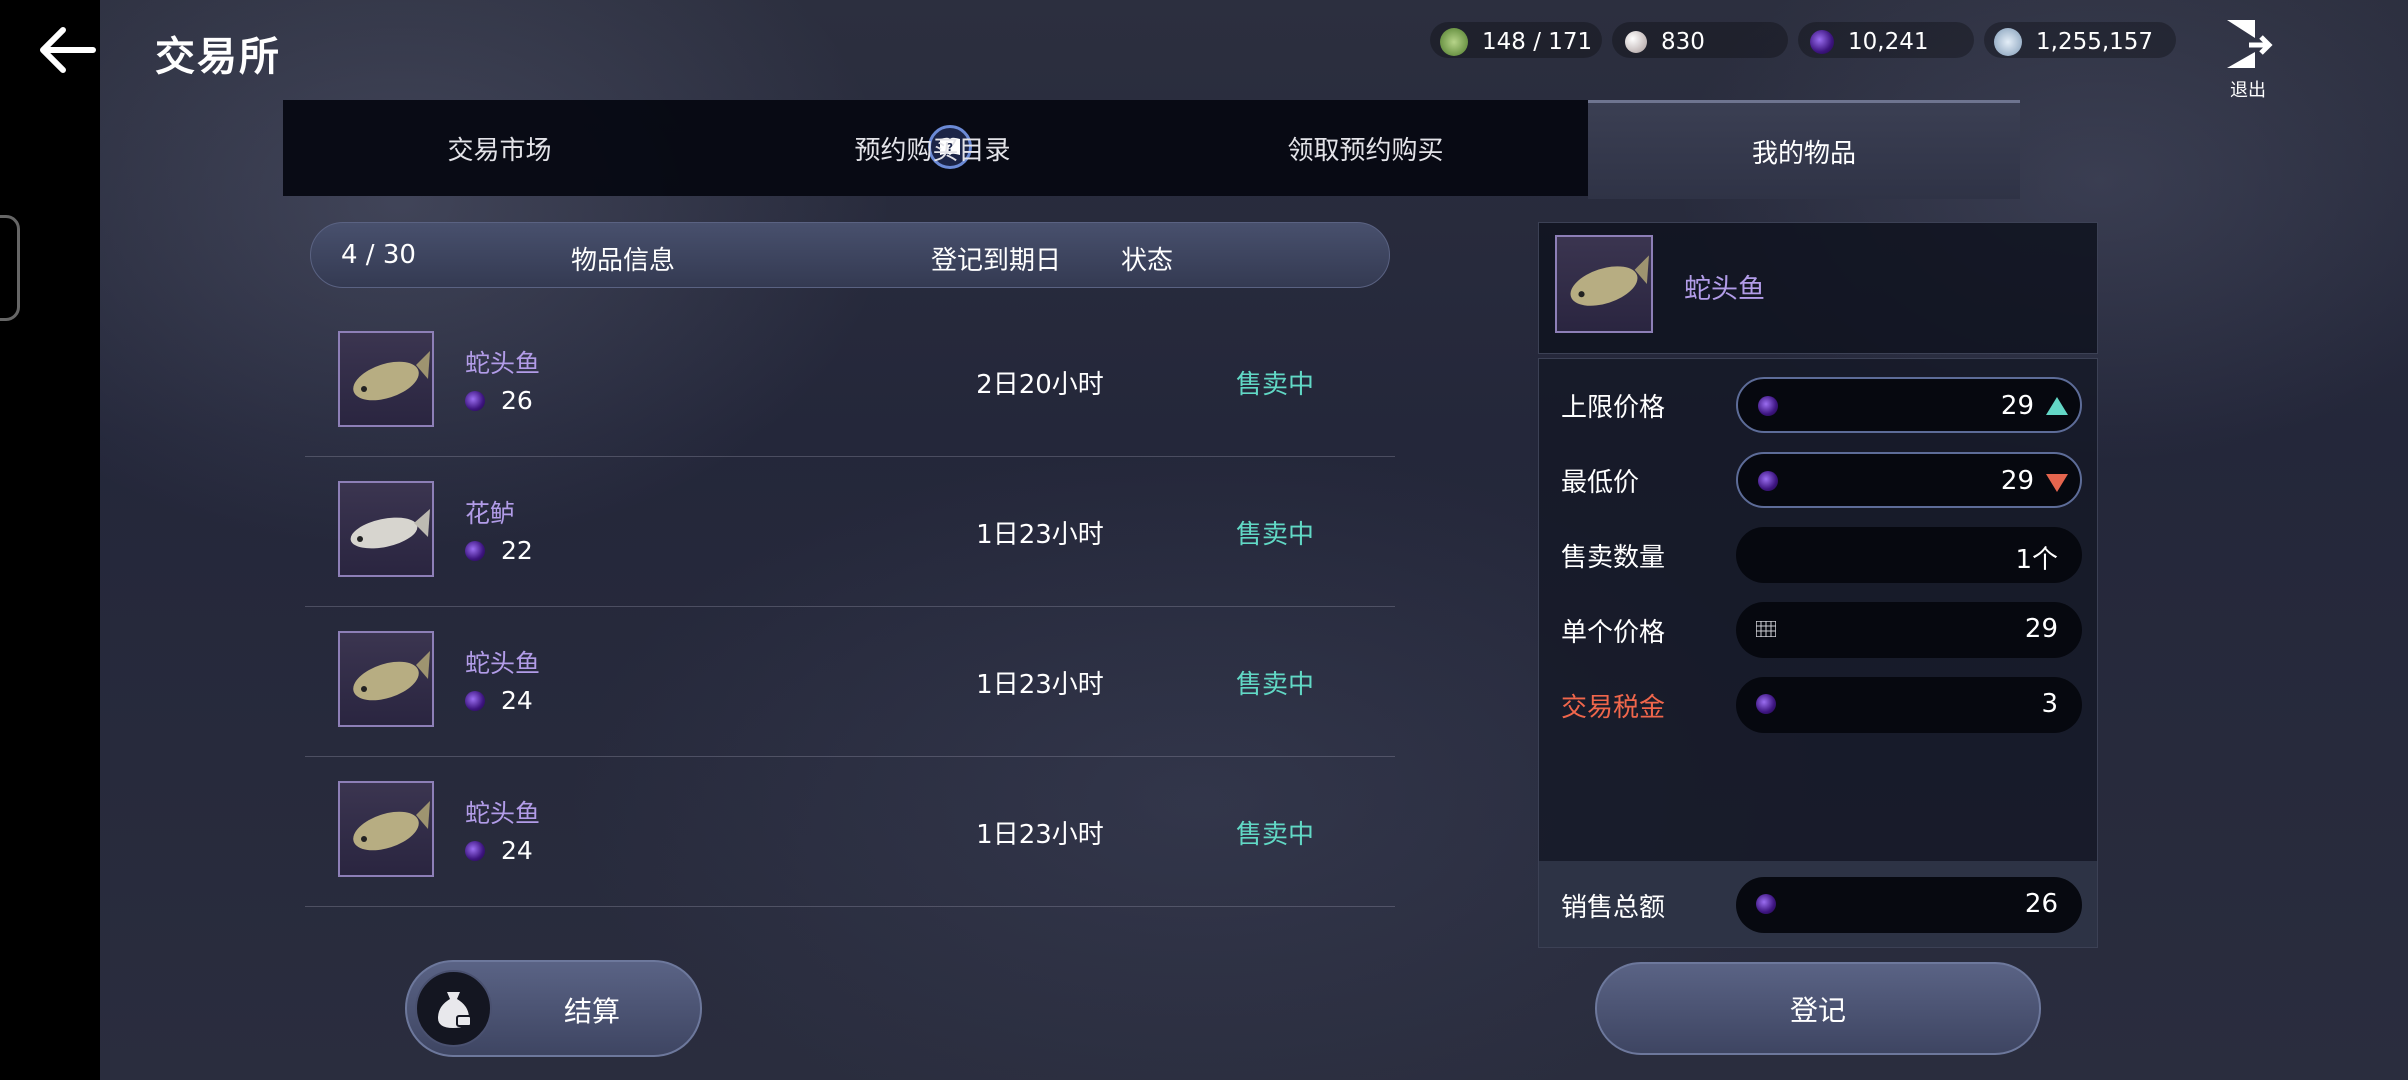 Image resolution: width=2408 pixels, height=1080 pixels. I want to click on tab-market: 交易市场, so click(499, 148).